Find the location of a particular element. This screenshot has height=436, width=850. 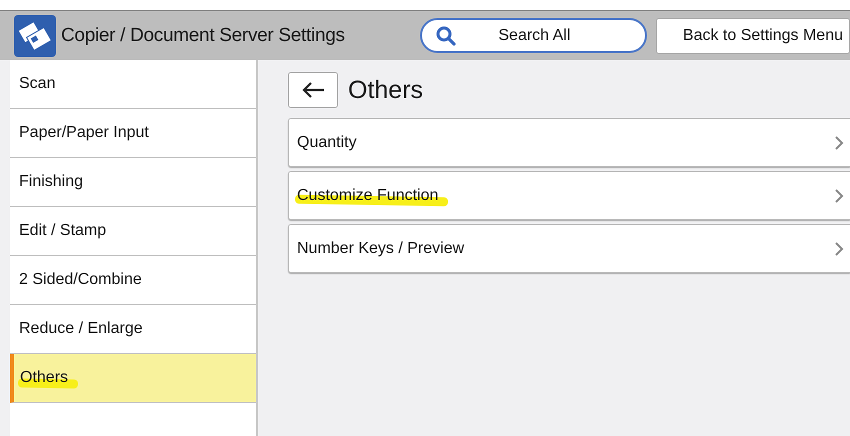

item-label: Number Keys / Preview is located at coordinates (380, 248).